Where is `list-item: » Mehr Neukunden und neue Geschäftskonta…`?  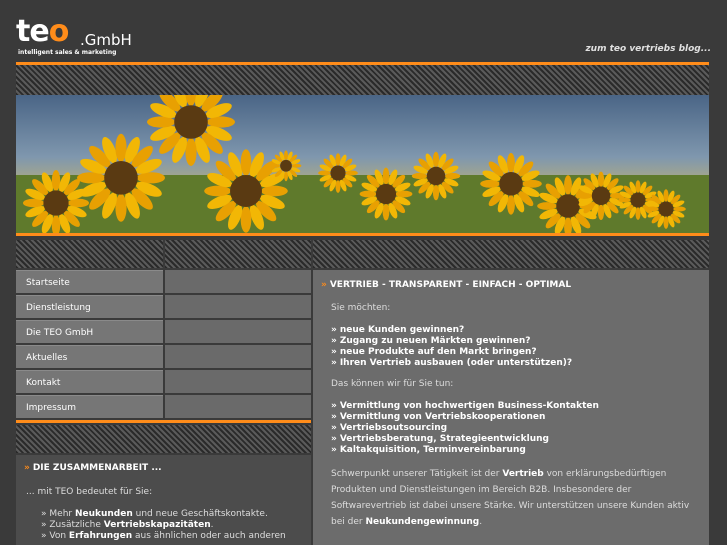 list-item: » Mehr Neukunden und neue Geschäftskonta… is located at coordinates (154, 514).